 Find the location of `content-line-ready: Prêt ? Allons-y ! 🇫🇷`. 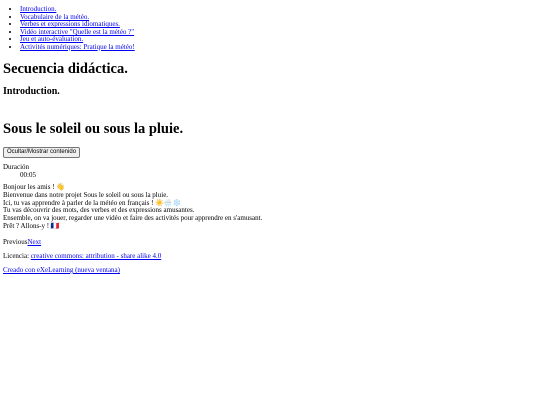

content-line-ready: Prêt ? Allons-y ! 🇫🇷 is located at coordinates (31, 225).